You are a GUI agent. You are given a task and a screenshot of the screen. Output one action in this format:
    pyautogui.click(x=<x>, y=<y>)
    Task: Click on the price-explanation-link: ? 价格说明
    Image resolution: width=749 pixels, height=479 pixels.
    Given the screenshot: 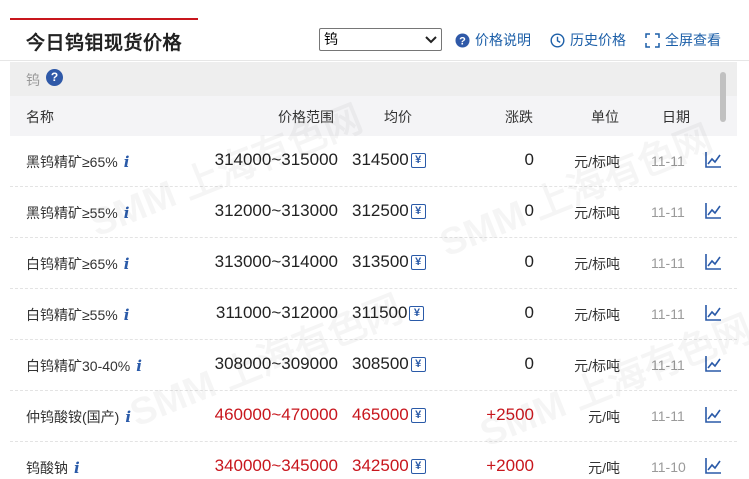 What is the action you would take?
    pyautogui.click(x=493, y=40)
    